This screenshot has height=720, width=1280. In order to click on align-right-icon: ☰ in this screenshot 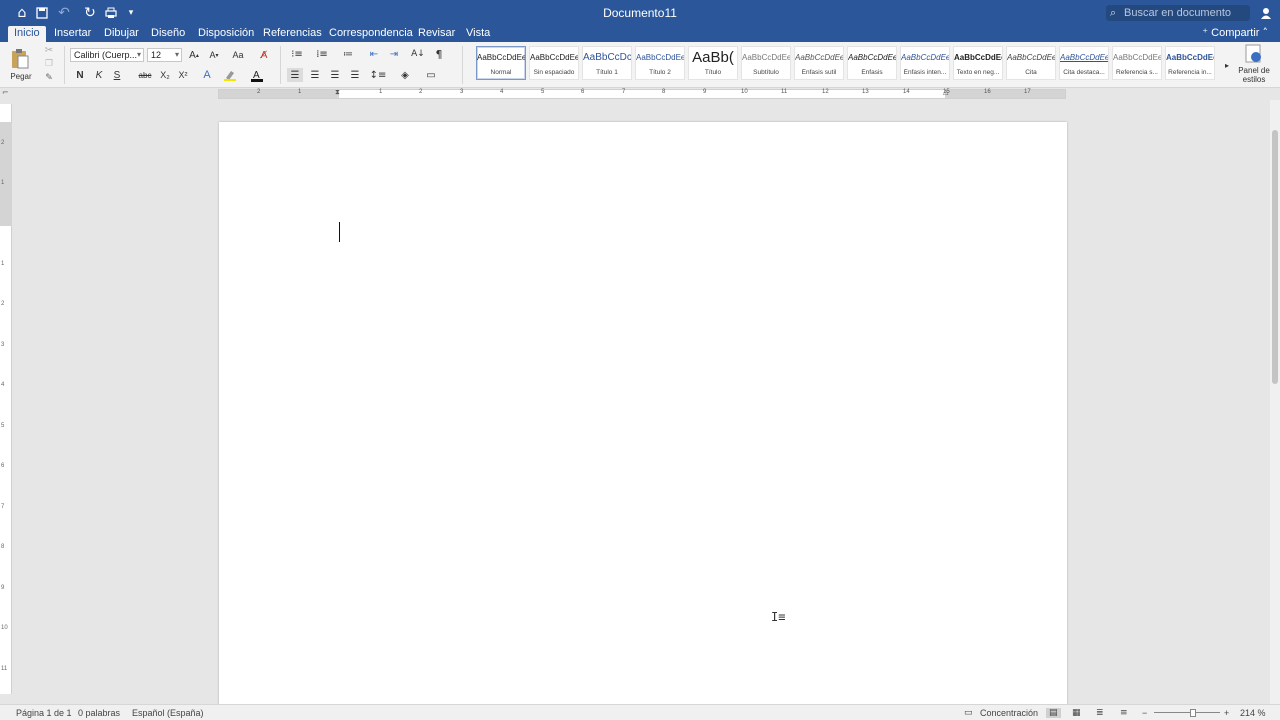, I will do `click(335, 75)`.